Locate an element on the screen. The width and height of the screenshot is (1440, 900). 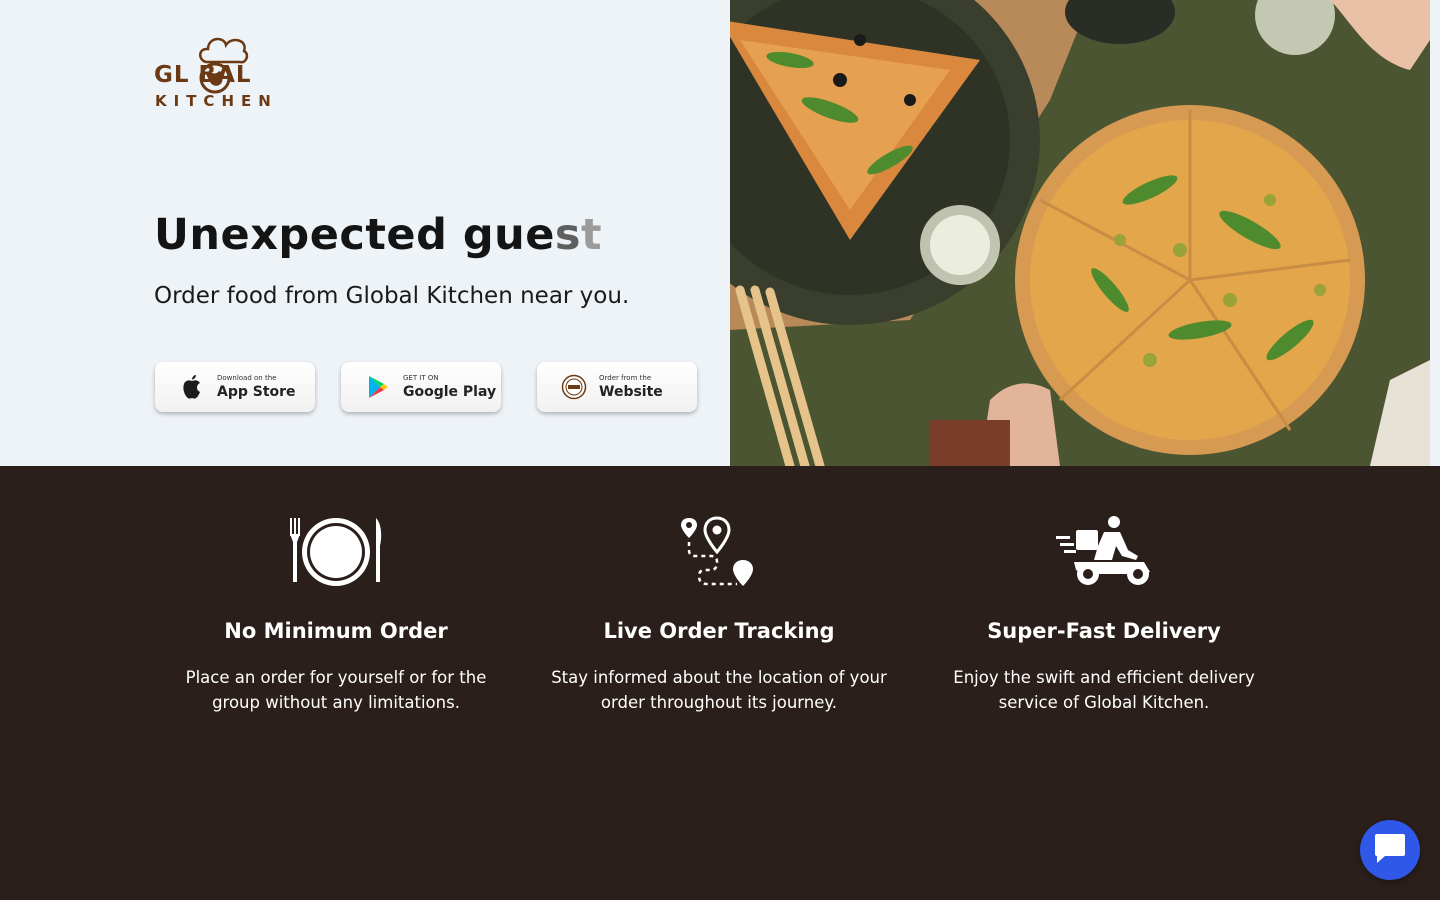
hero-headline: Unexpected guest is located at coordinates (378, 235).